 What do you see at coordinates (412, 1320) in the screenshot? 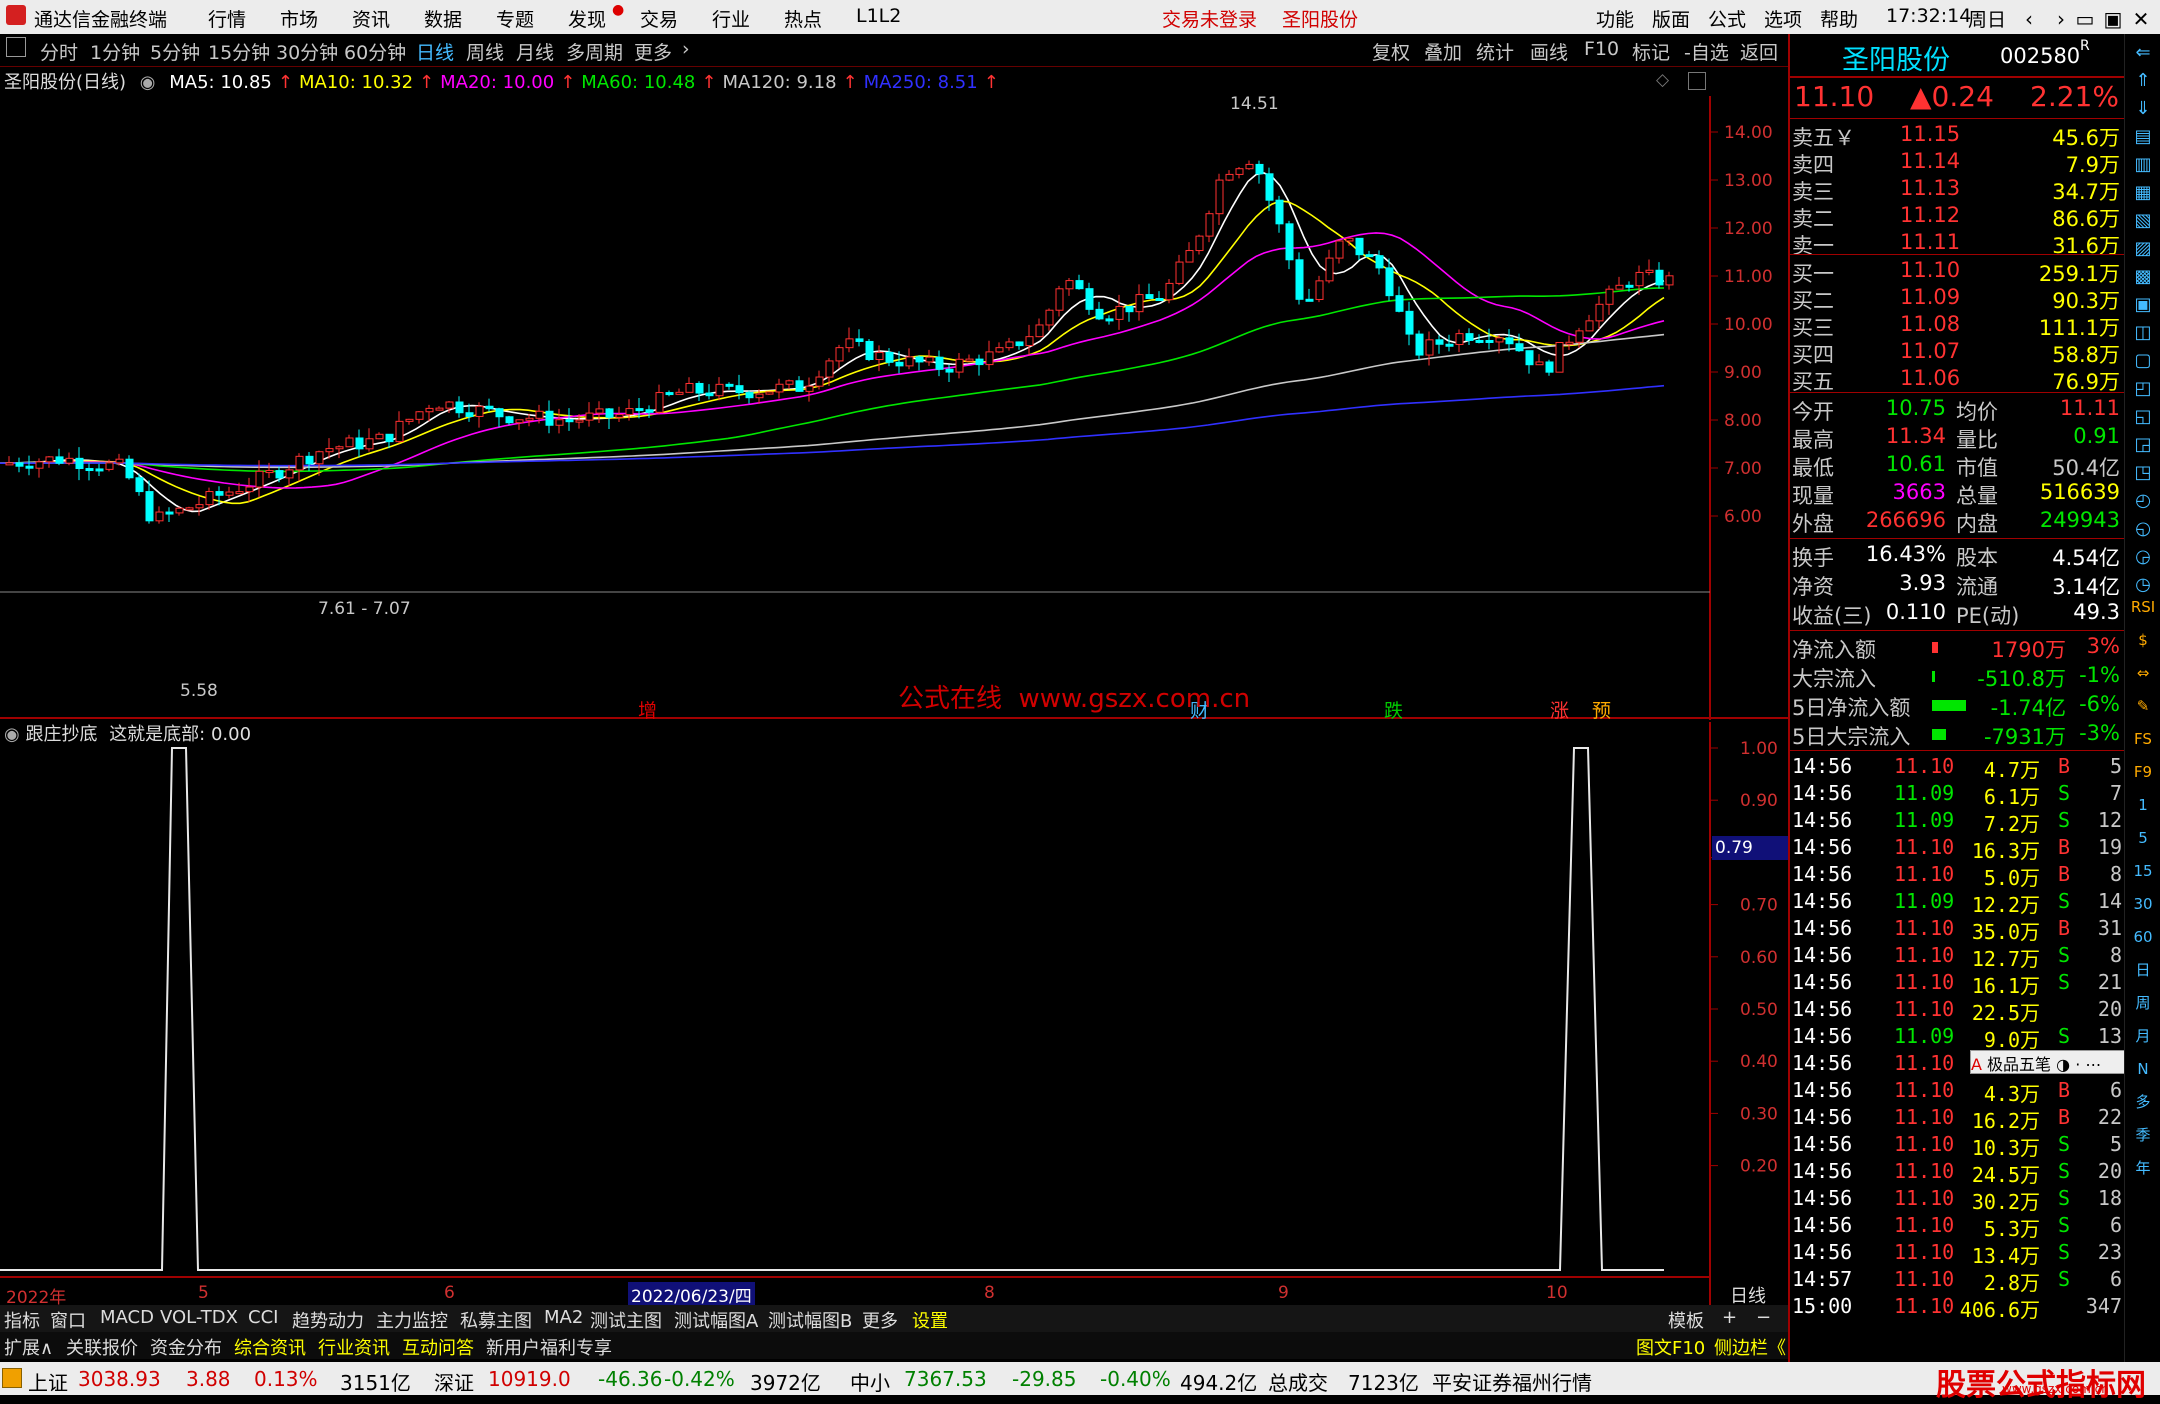
I see `tab-zhulijiankong: 主力监控` at bounding box center [412, 1320].